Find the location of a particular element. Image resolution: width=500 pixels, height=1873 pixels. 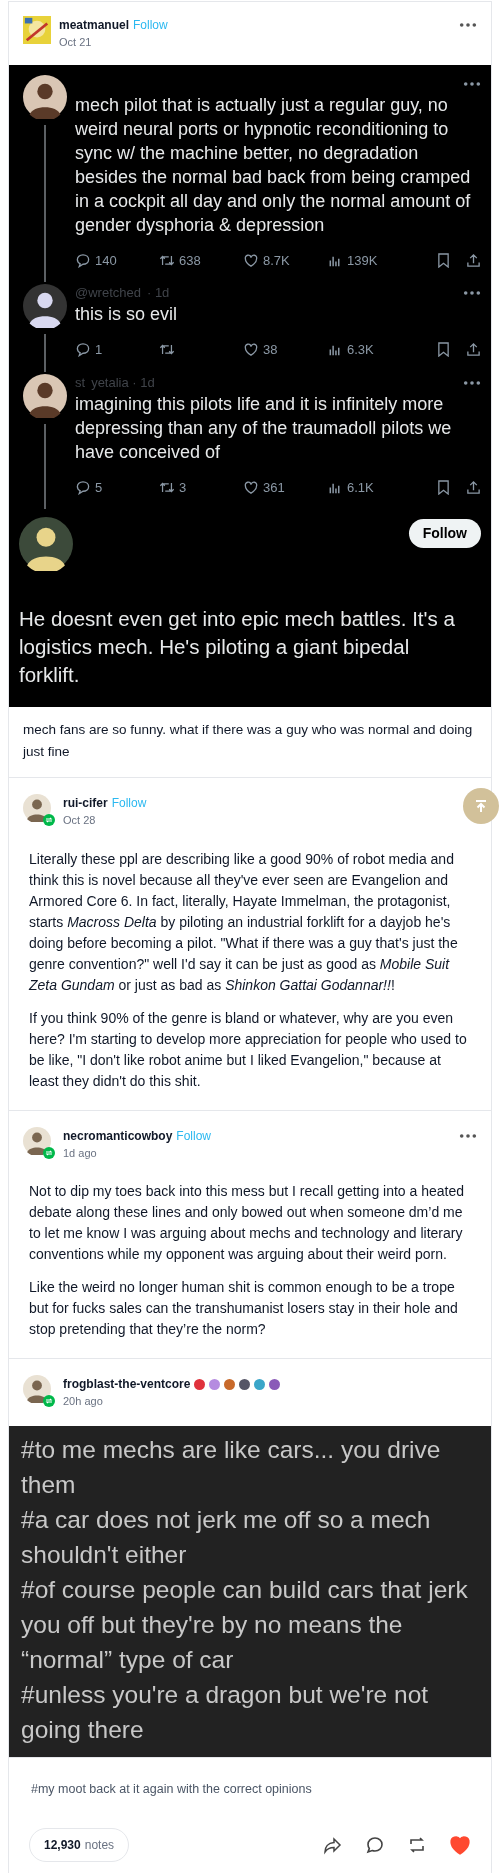

stat-count: 139K is located at coordinates (362, 260).